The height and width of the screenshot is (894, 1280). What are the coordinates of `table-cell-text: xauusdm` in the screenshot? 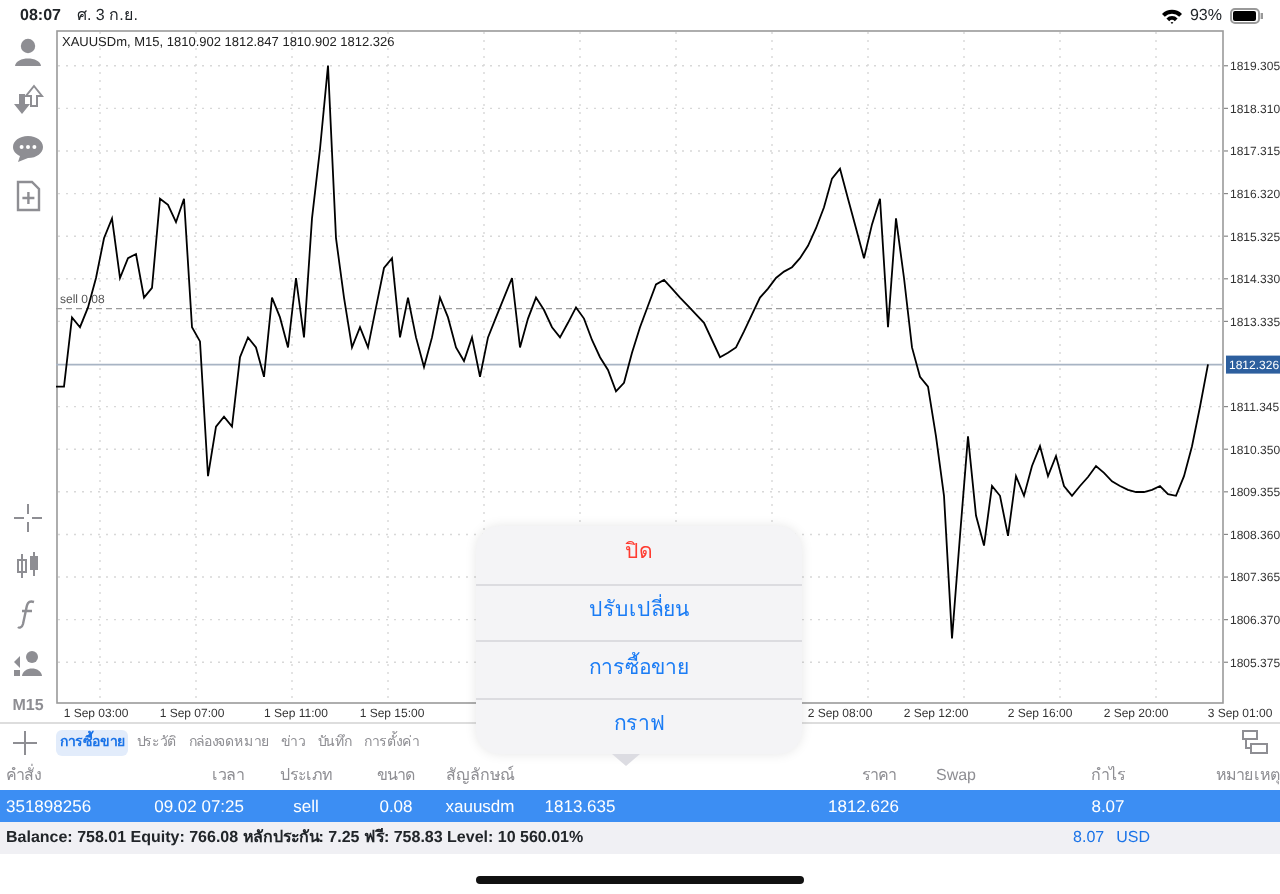 It's located at (480, 806).